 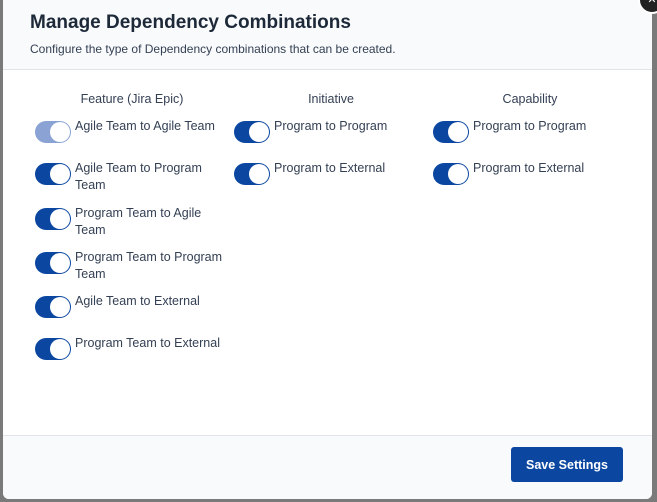 What do you see at coordinates (145, 126) in the screenshot?
I see `combination-label: Agile Team to Agile Team` at bounding box center [145, 126].